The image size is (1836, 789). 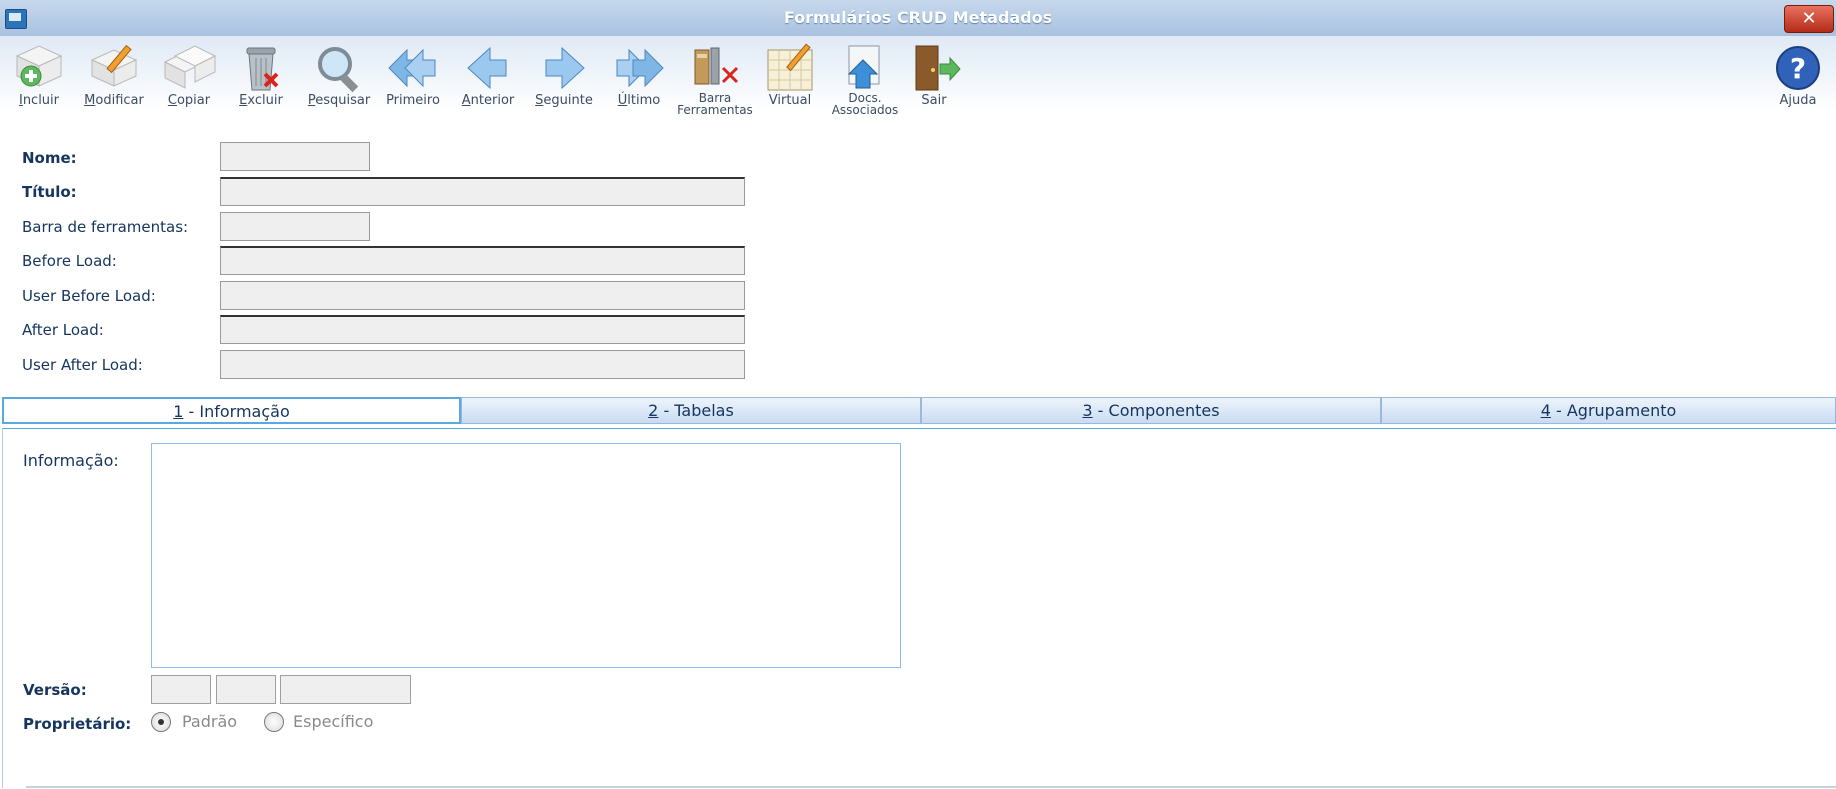 I want to click on user-before-load-label: User Before Load:, so click(x=89, y=296).